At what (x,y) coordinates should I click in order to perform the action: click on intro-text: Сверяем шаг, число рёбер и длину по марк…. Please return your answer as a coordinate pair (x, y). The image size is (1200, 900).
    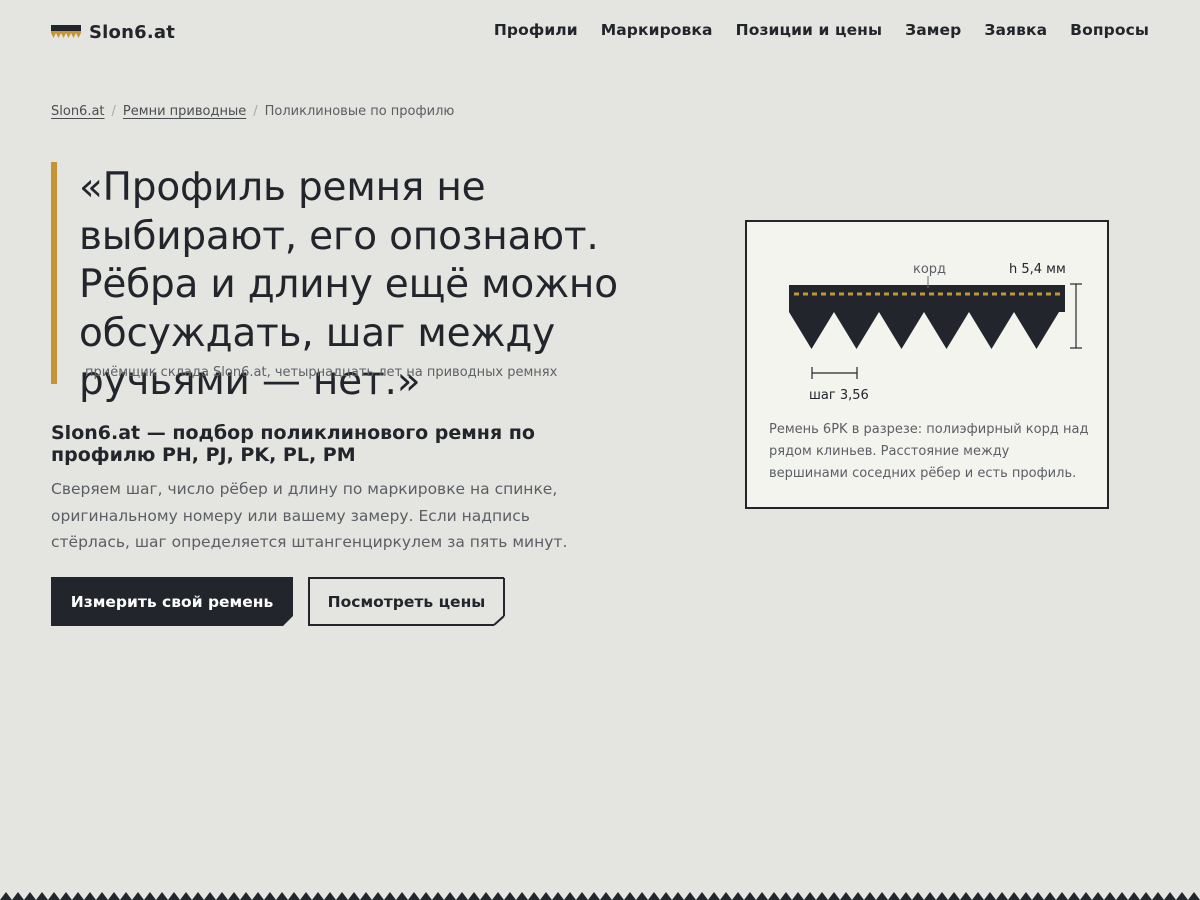
    Looking at the image, I should click on (309, 515).